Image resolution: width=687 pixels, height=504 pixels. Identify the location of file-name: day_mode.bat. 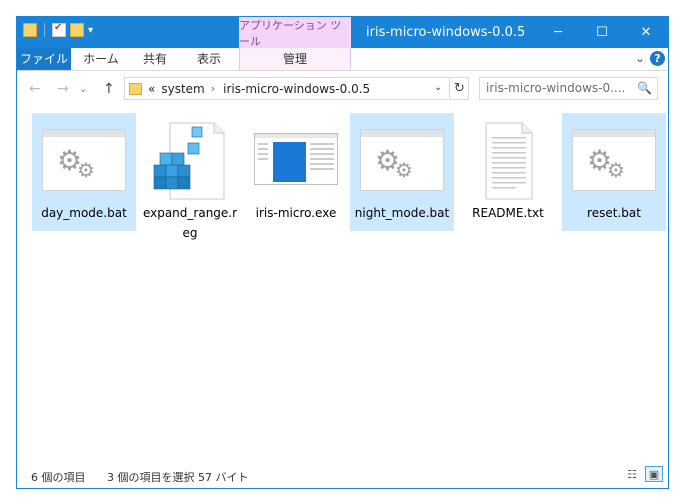
(84, 213).